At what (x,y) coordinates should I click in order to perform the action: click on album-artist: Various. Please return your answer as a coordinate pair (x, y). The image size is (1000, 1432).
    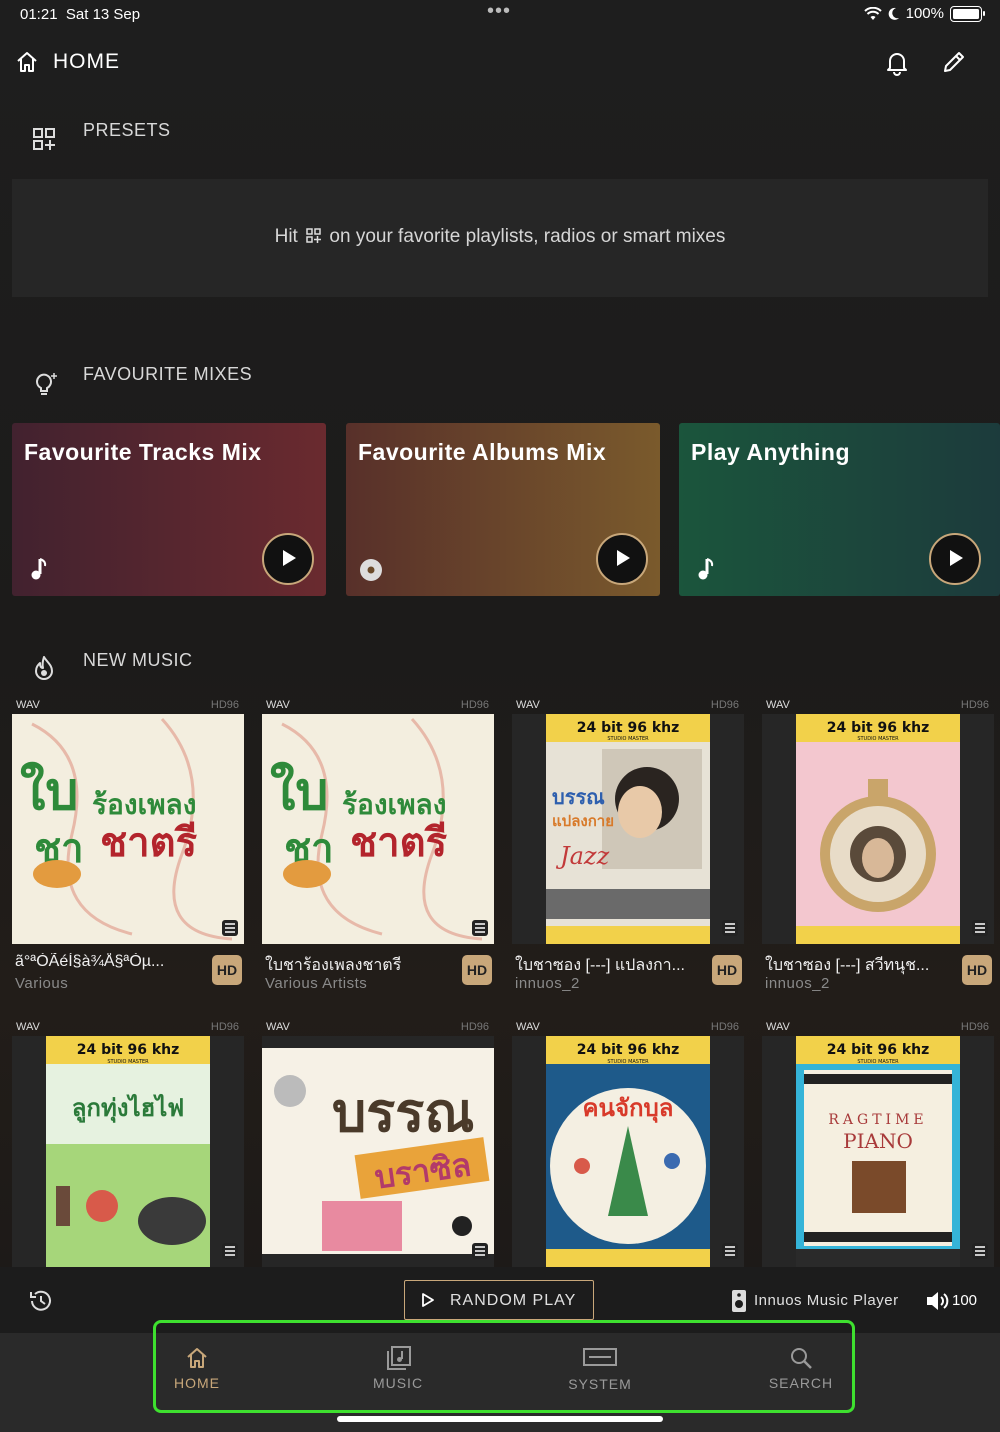
    Looking at the image, I should click on (41, 983).